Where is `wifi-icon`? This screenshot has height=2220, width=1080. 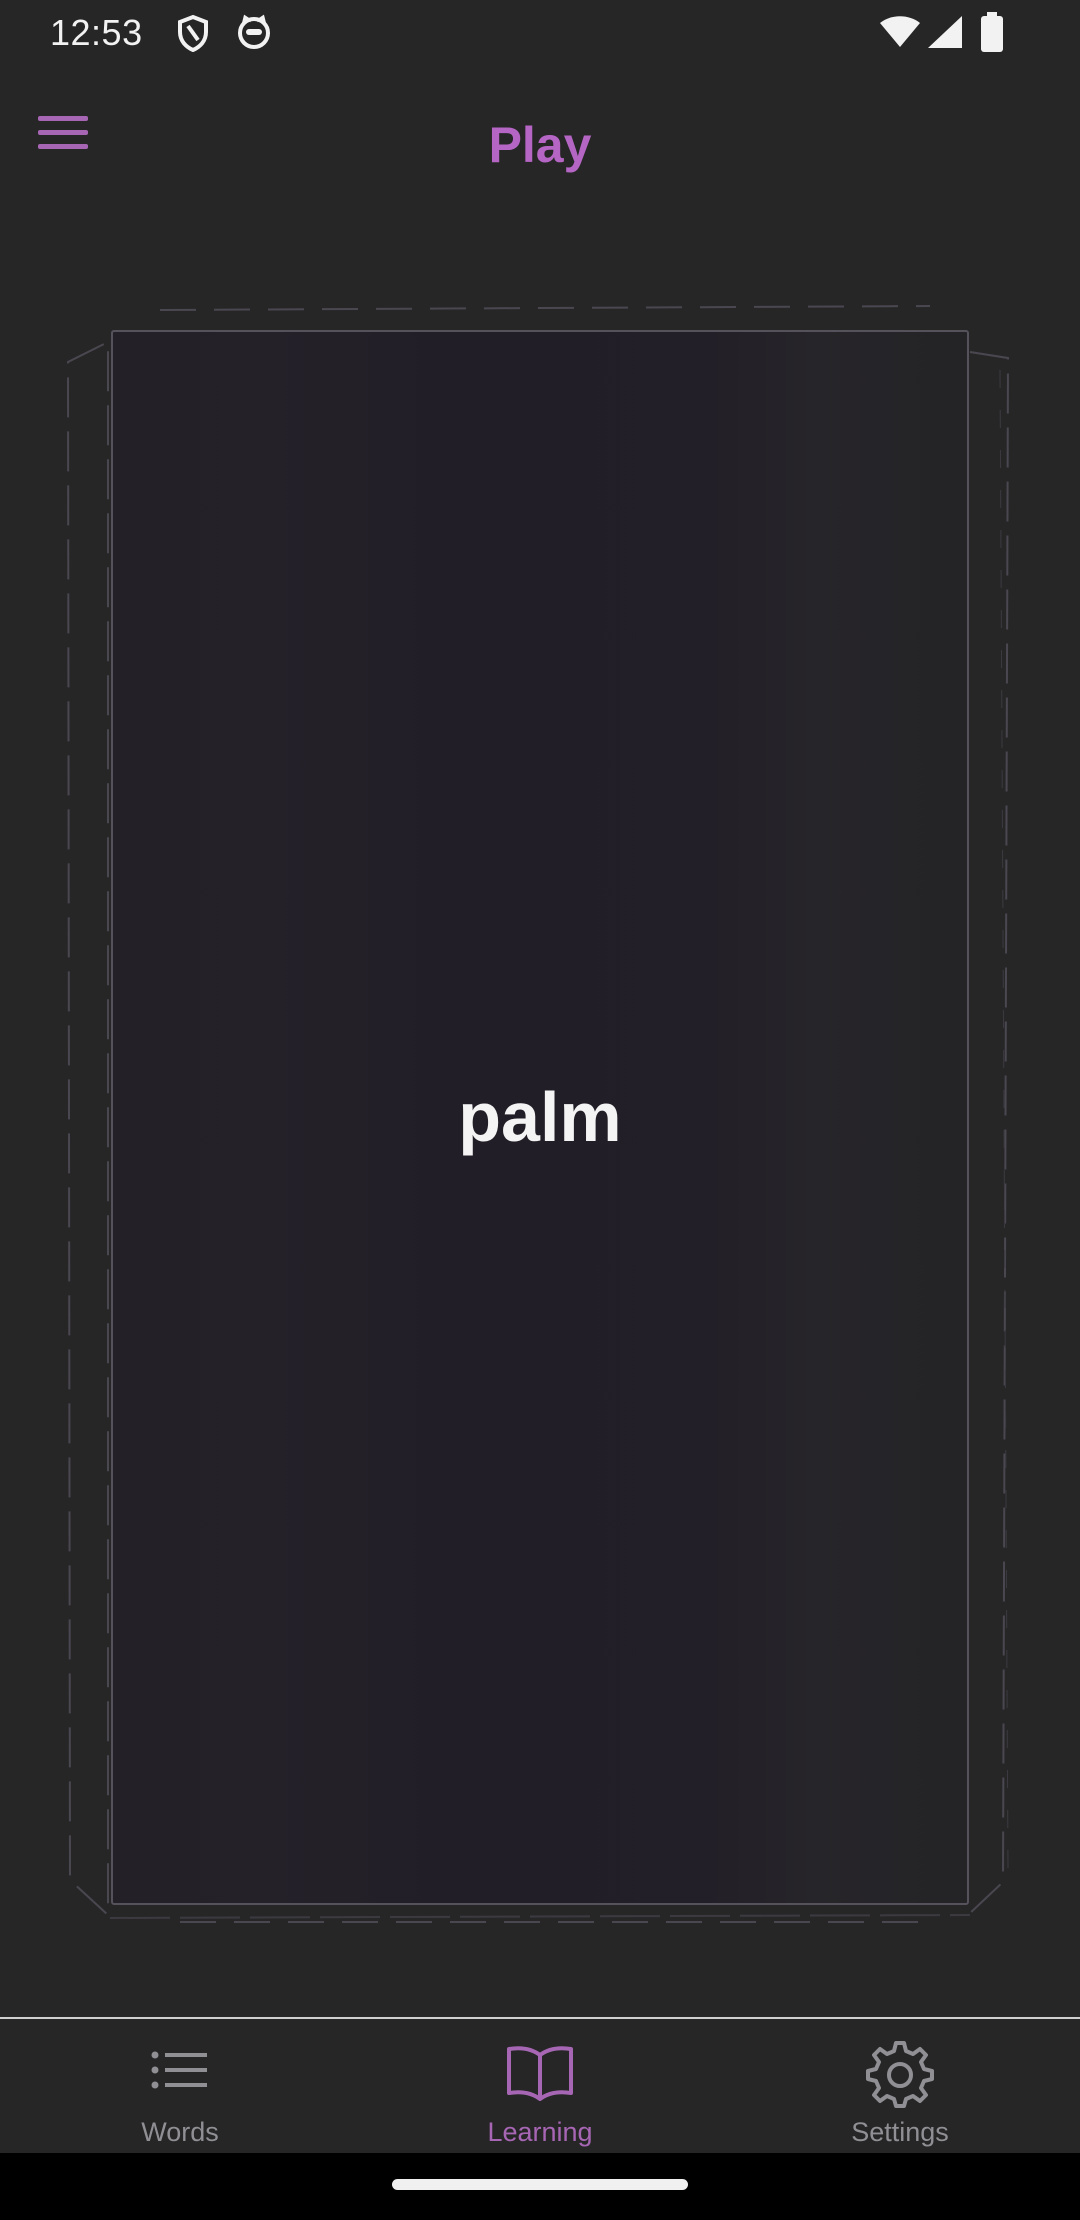 wifi-icon is located at coordinates (900, 34).